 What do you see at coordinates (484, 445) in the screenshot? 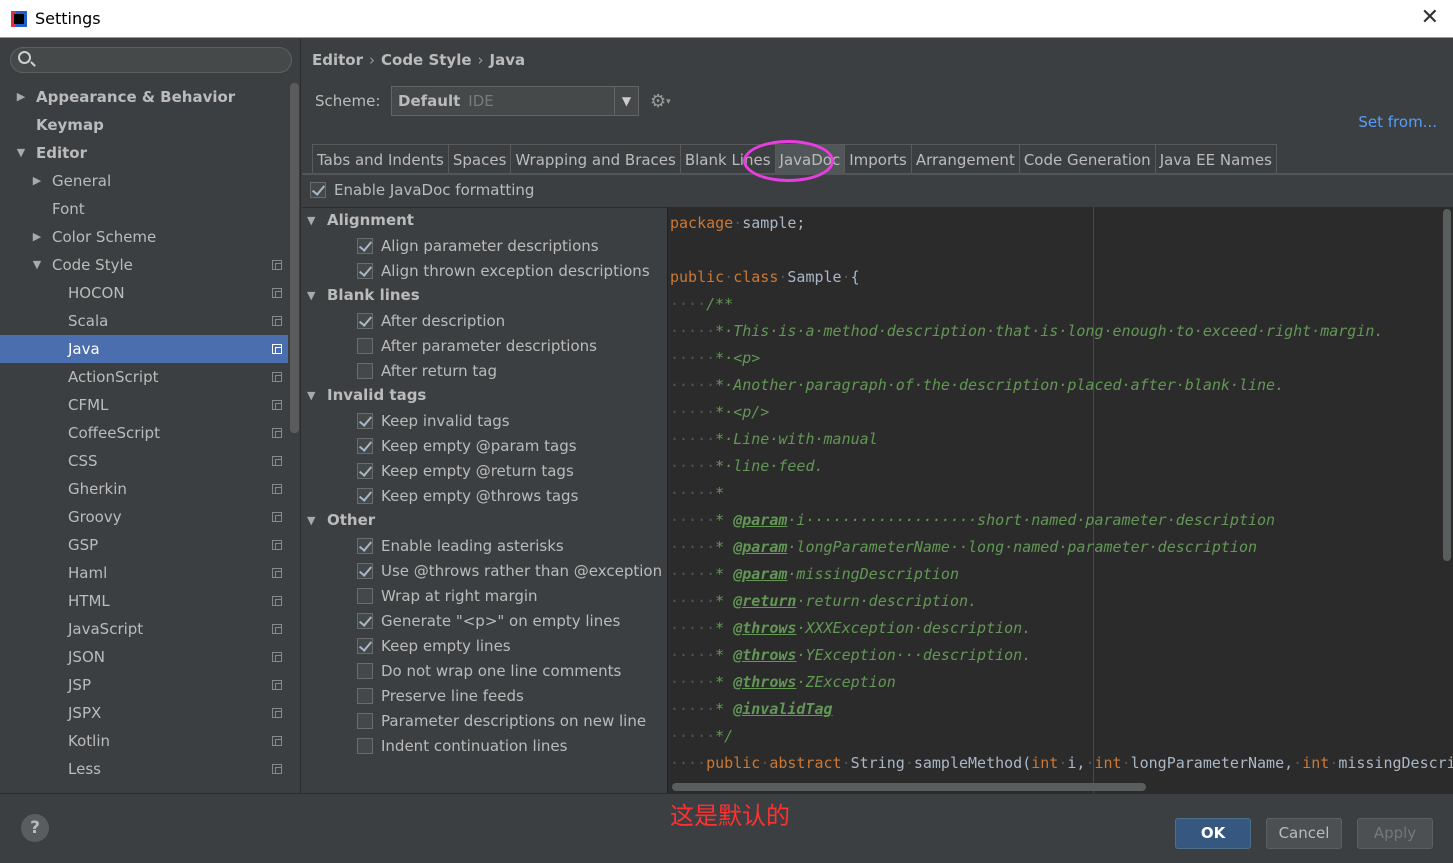
I see `option-row: Keep empty @param tags` at bounding box center [484, 445].